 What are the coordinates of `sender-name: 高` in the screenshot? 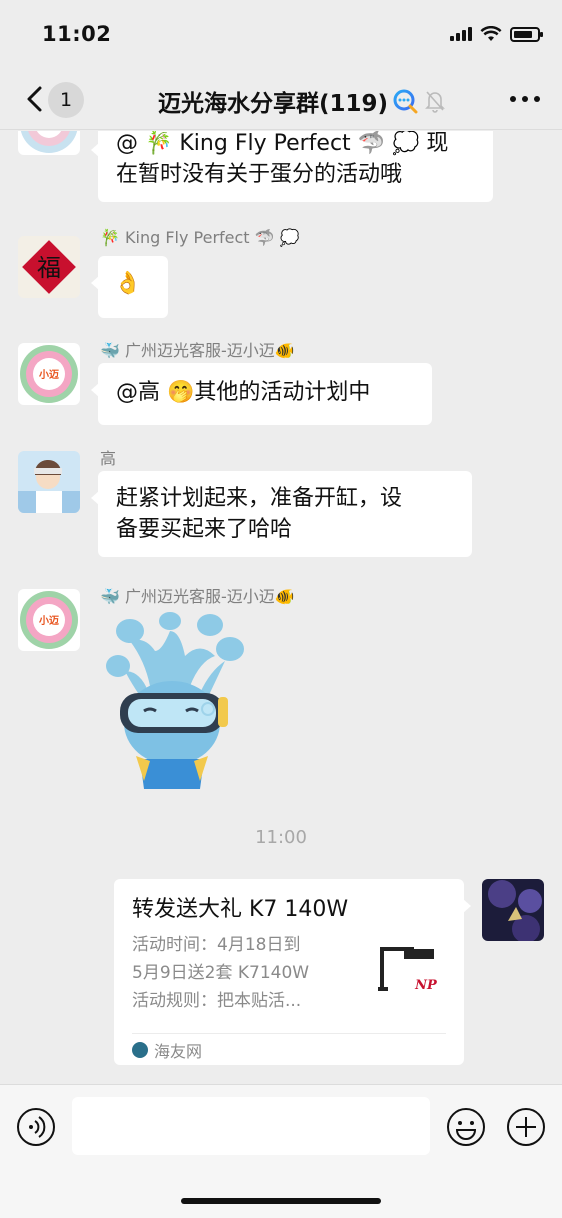 It's located at (108, 458).